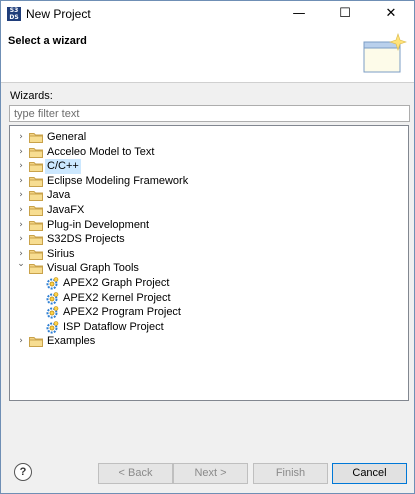 This screenshot has height=494, width=415. What do you see at coordinates (86, 239) in the screenshot?
I see `tree-item-label: S32DS Projects` at bounding box center [86, 239].